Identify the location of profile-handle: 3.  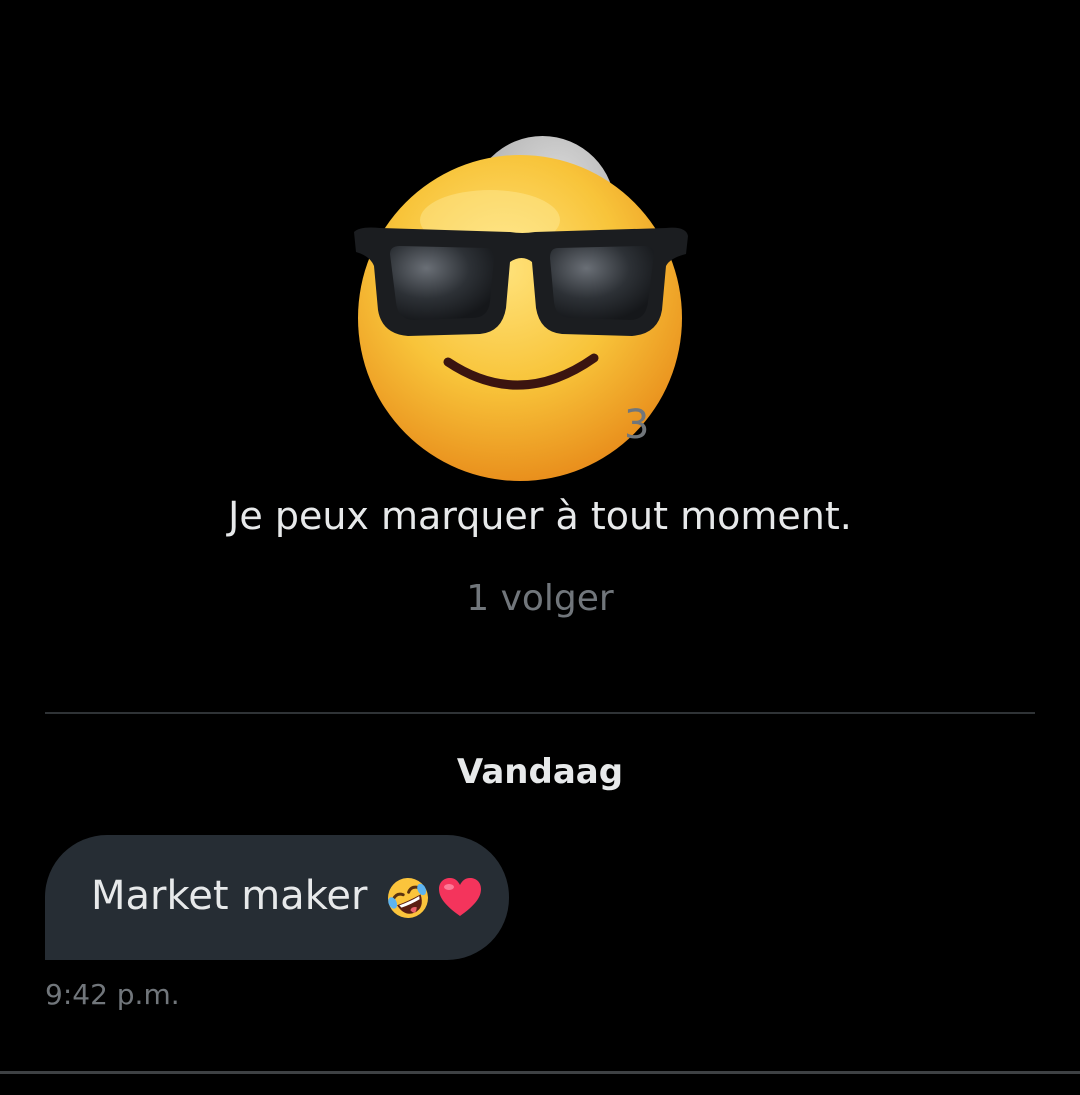
(637, 425).